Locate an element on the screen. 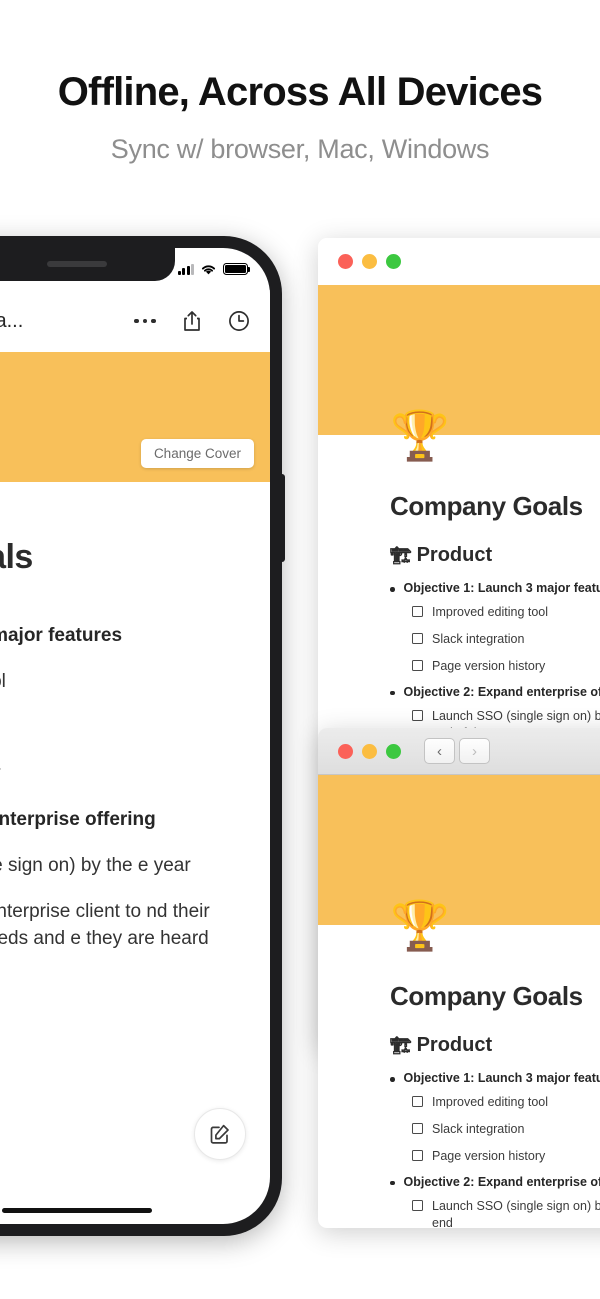 Image resolution: width=600 pixels, height=1299 pixels. ellipsis-icon is located at coordinates (145, 321).